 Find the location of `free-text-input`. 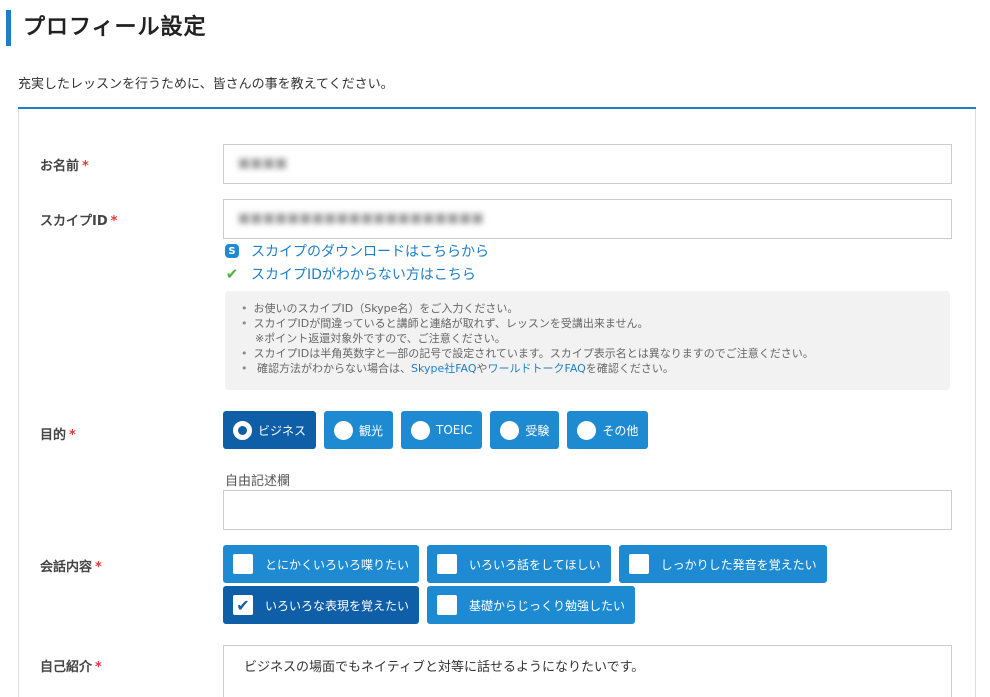

free-text-input is located at coordinates (587, 510).